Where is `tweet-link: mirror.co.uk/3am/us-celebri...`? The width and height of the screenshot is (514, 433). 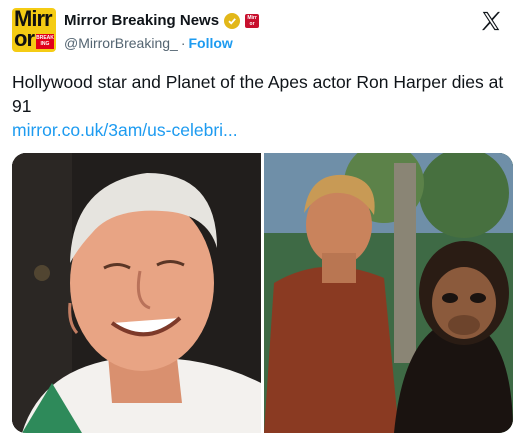
tweet-link: mirror.co.uk/3am/us-celebri... is located at coordinates (125, 130).